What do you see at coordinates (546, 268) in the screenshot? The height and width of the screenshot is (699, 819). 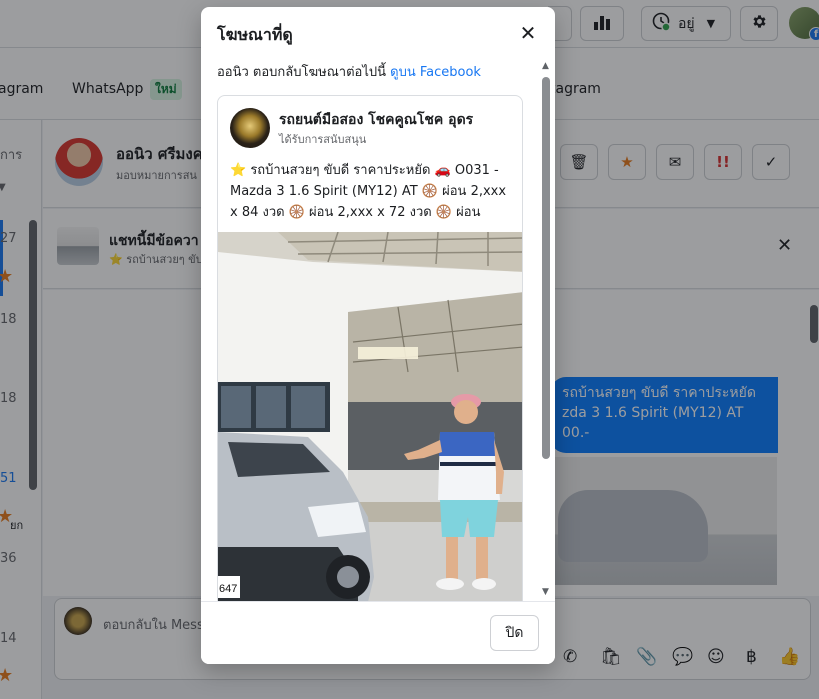 I see `scrollbar-thumb` at bounding box center [546, 268].